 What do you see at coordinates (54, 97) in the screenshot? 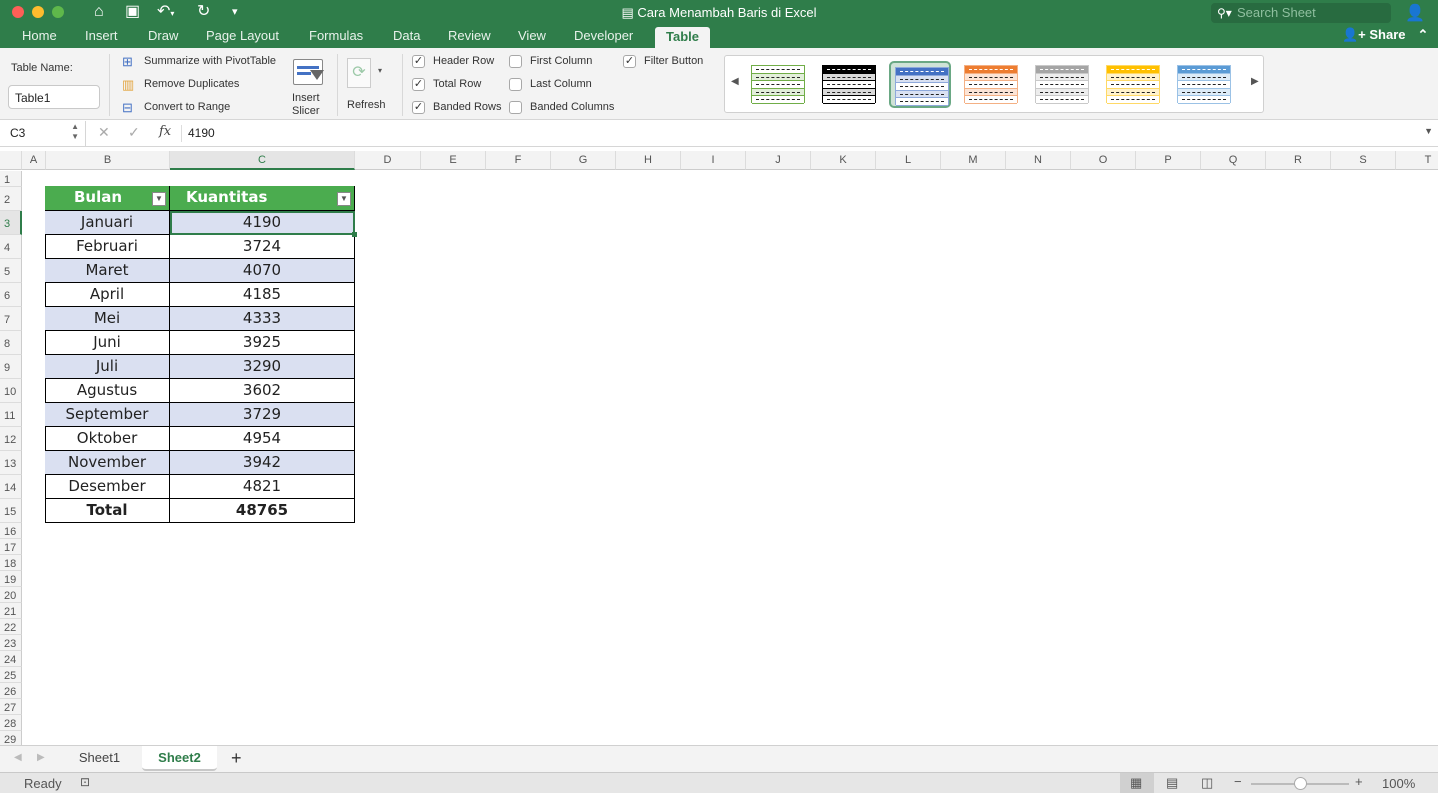
I see `table-name-input: Table1` at bounding box center [54, 97].